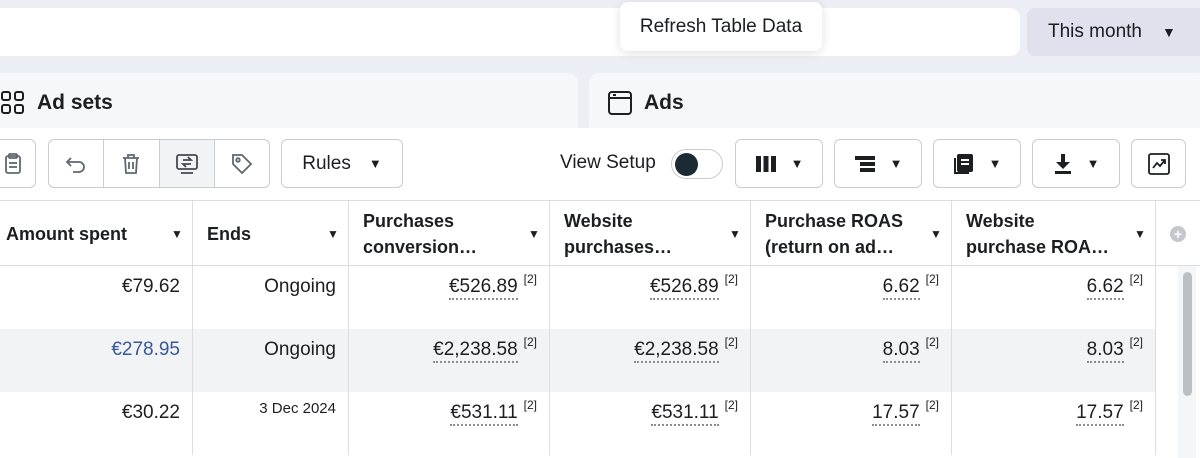  I want to click on view-setup-toggle, so click(697, 164).